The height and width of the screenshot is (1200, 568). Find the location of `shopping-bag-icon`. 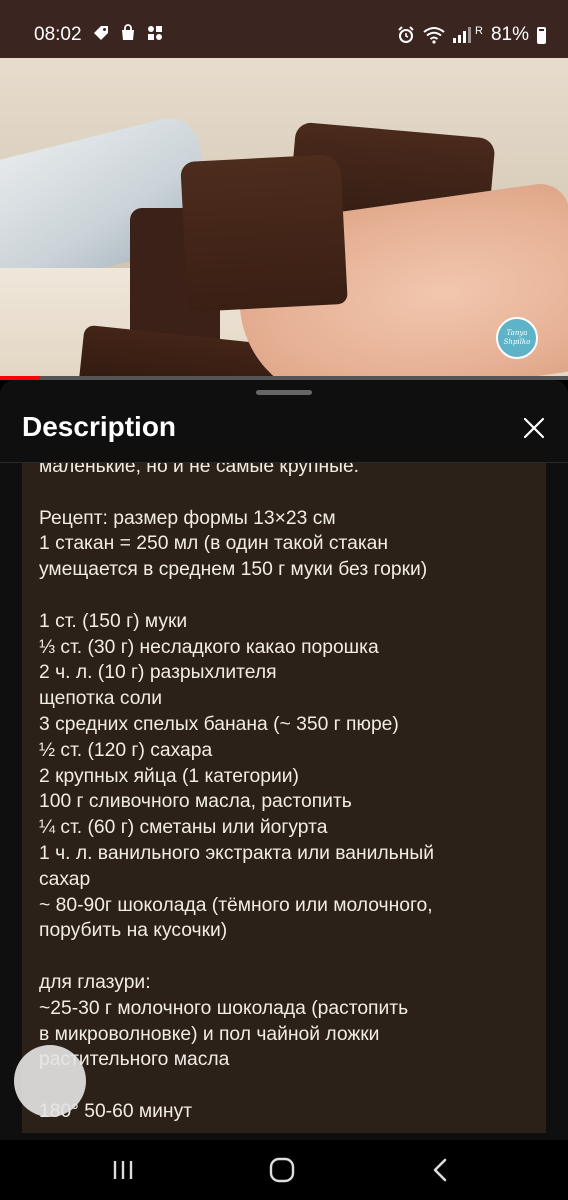

shopping-bag-icon is located at coordinates (128, 32).